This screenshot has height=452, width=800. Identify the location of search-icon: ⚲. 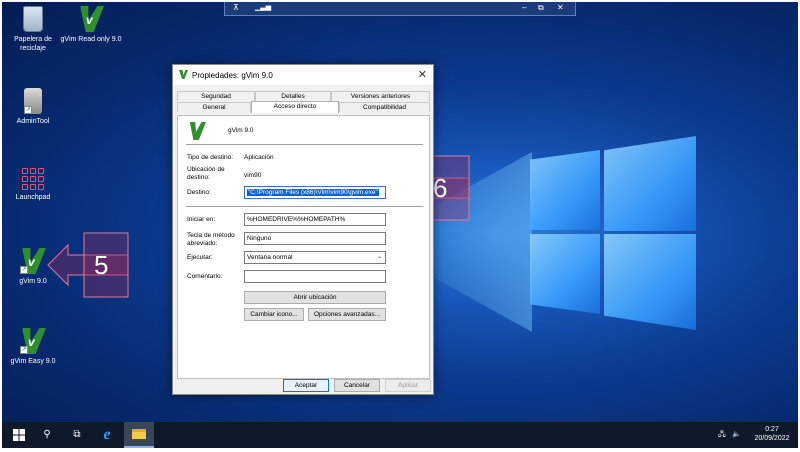
(47, 434).